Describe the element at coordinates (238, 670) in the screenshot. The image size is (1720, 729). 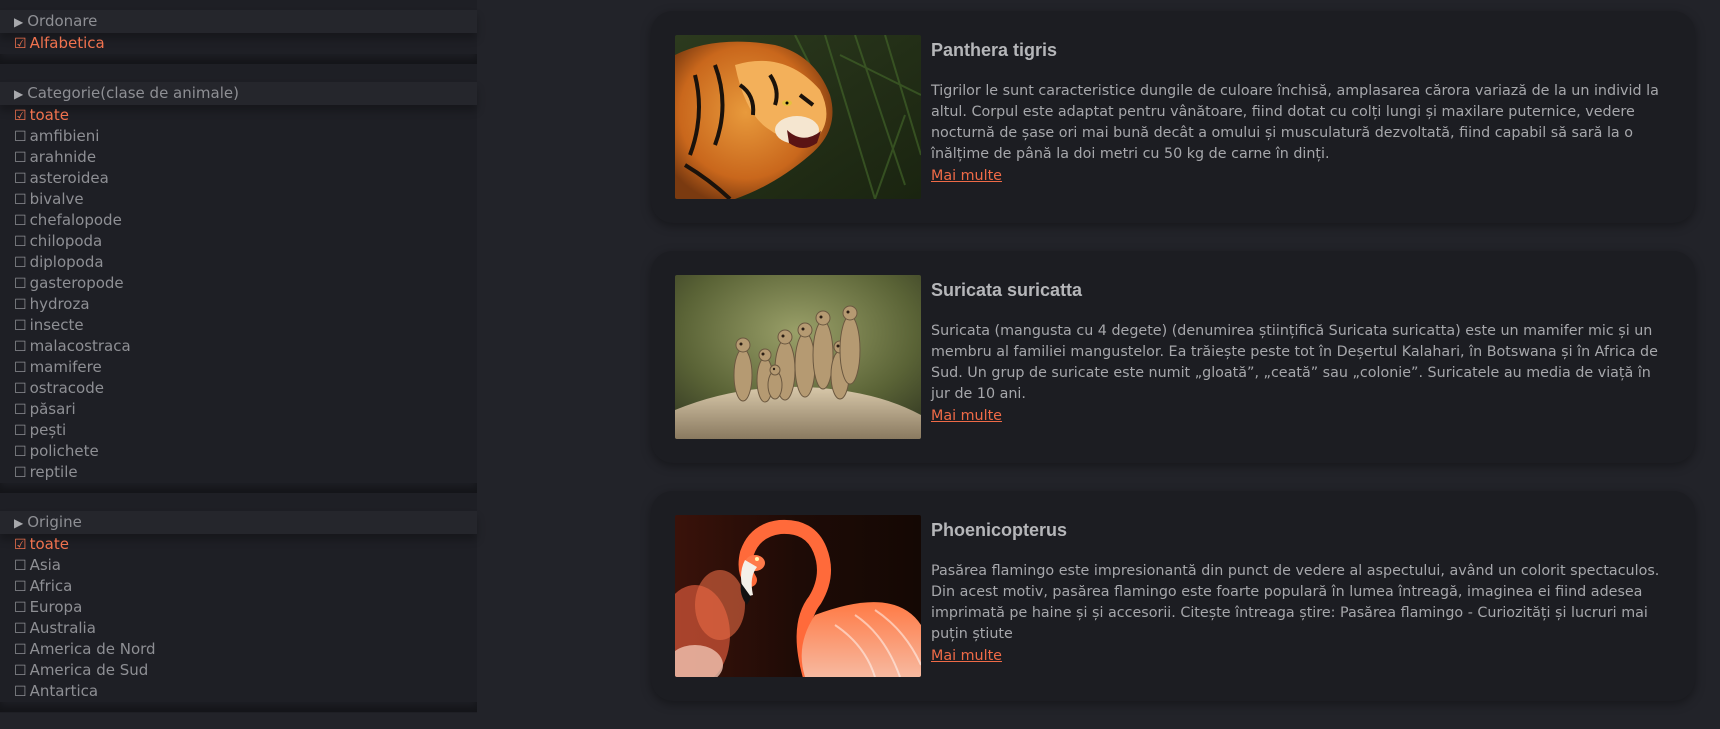
I see `origin-option: ☐ America de Sud` at that location.